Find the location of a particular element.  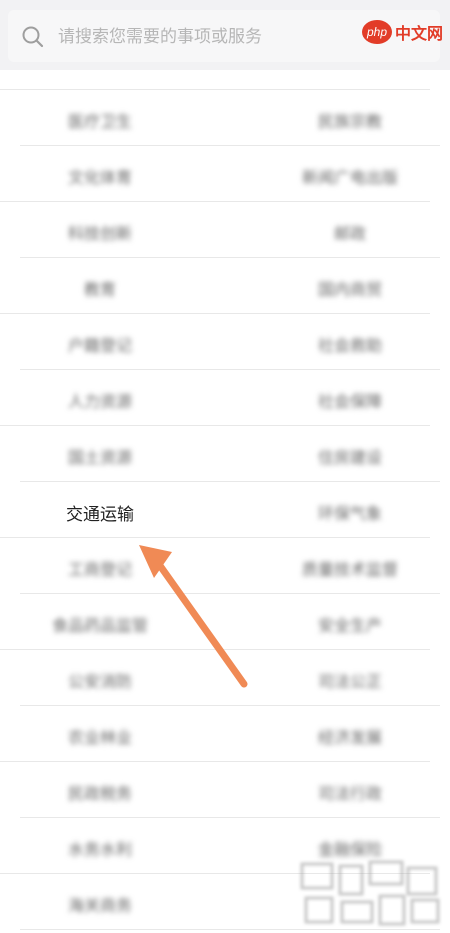

search-input is located at coordinates (208, 37).